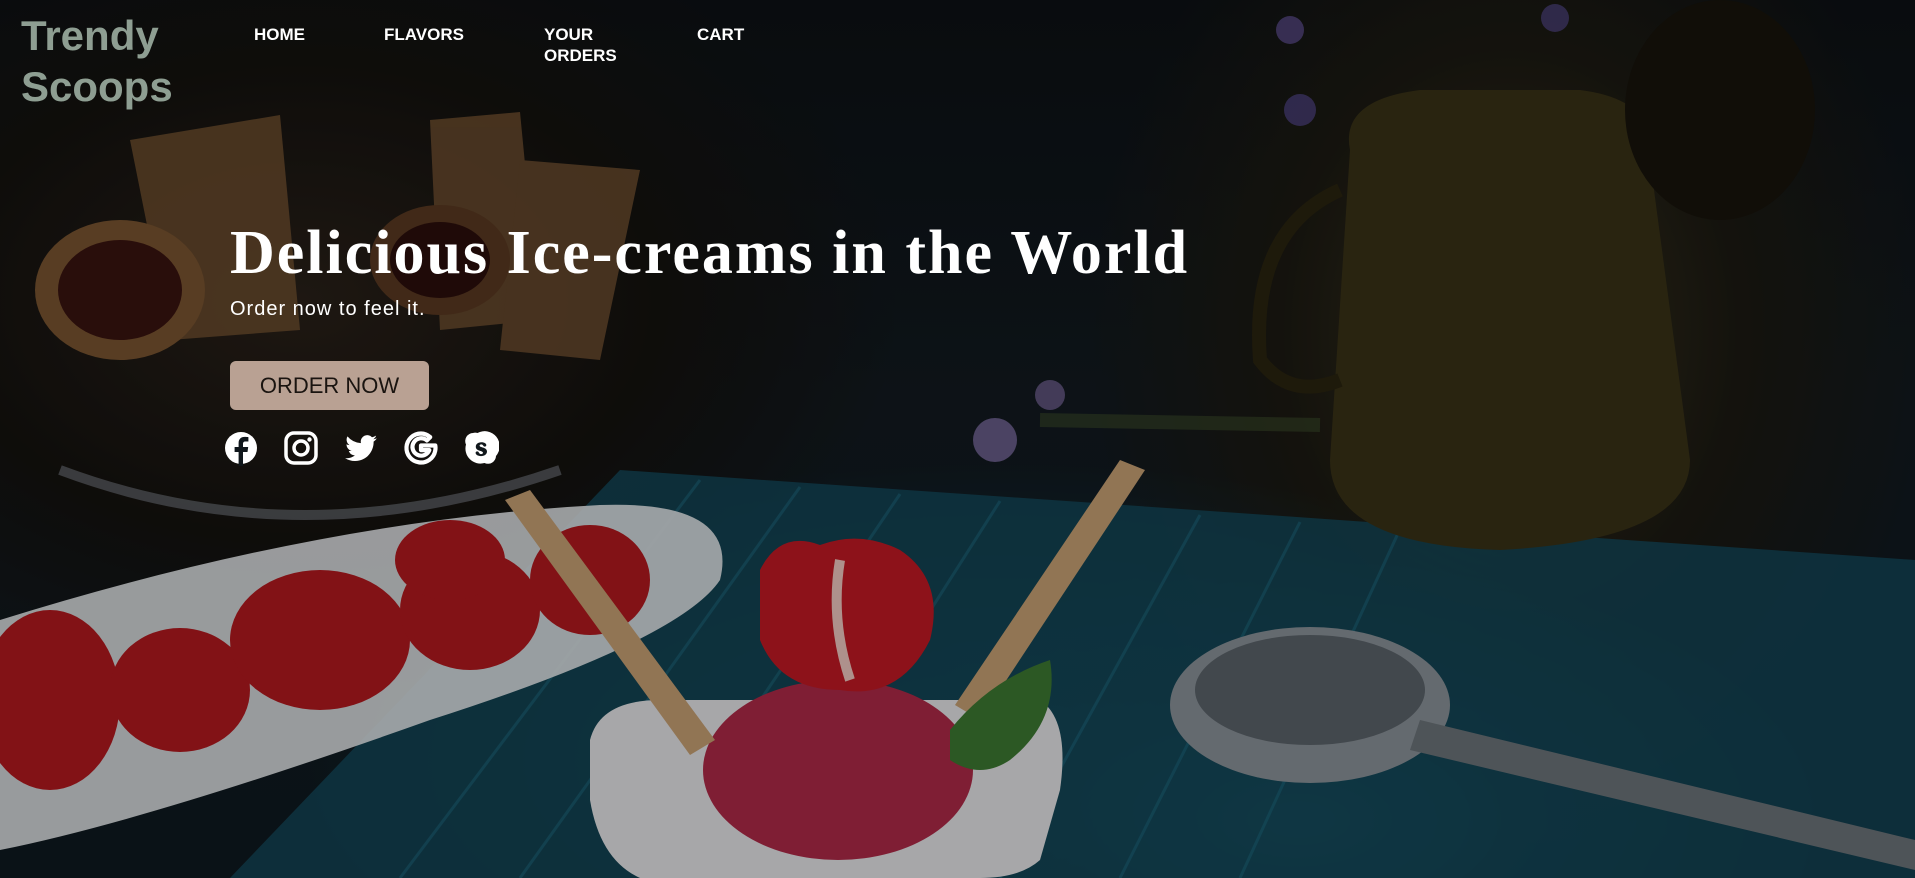  Describe the element at coordinates (329, 385) in the screenshot. I see `order-now-button: ORDER NOW` at that location.